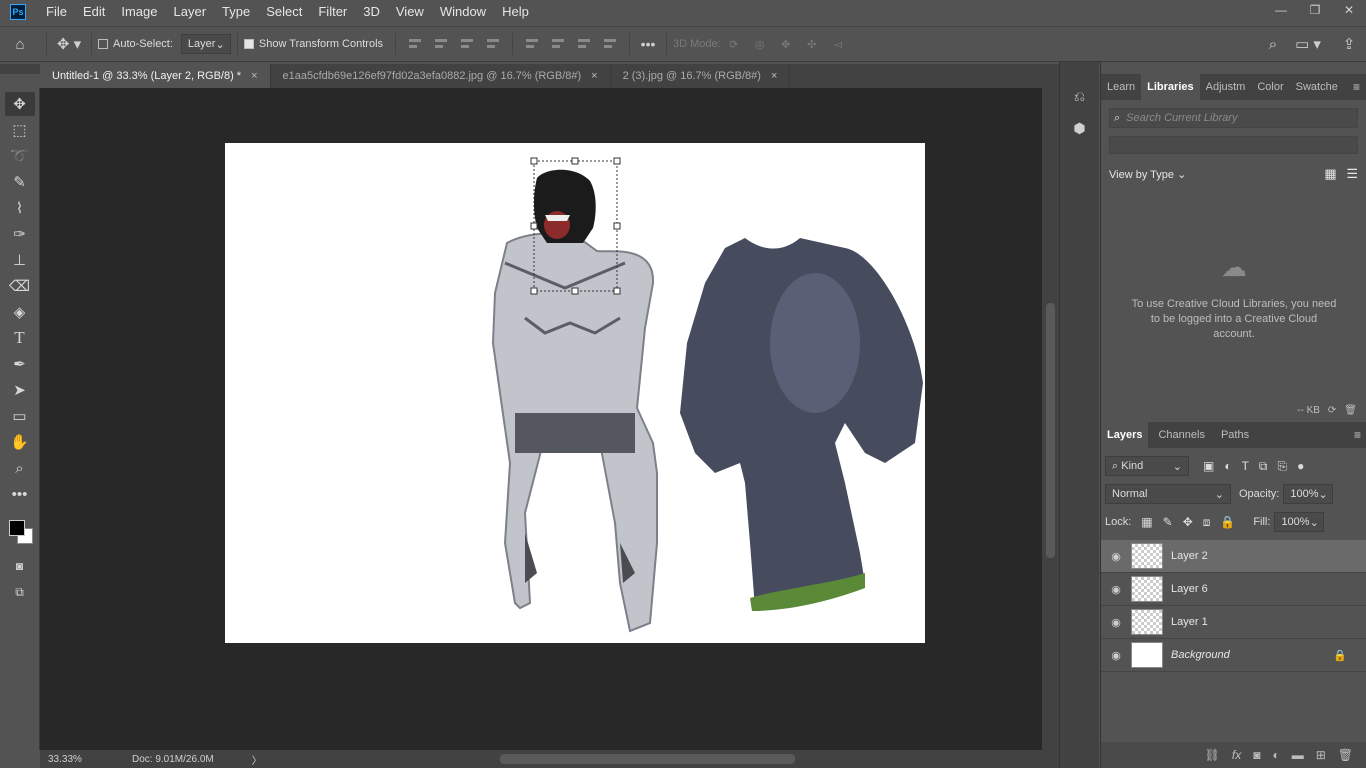  I want to click on horizontal-scroll-thumb, so click(647, 759).